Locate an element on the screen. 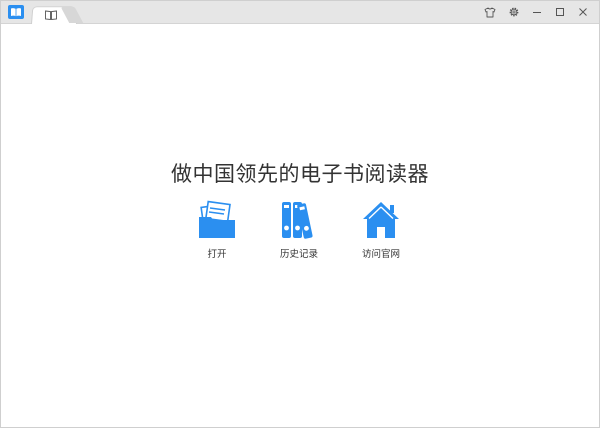 The image size is (600, 428). open-button: 打开 is located at coordinates (217, 230).